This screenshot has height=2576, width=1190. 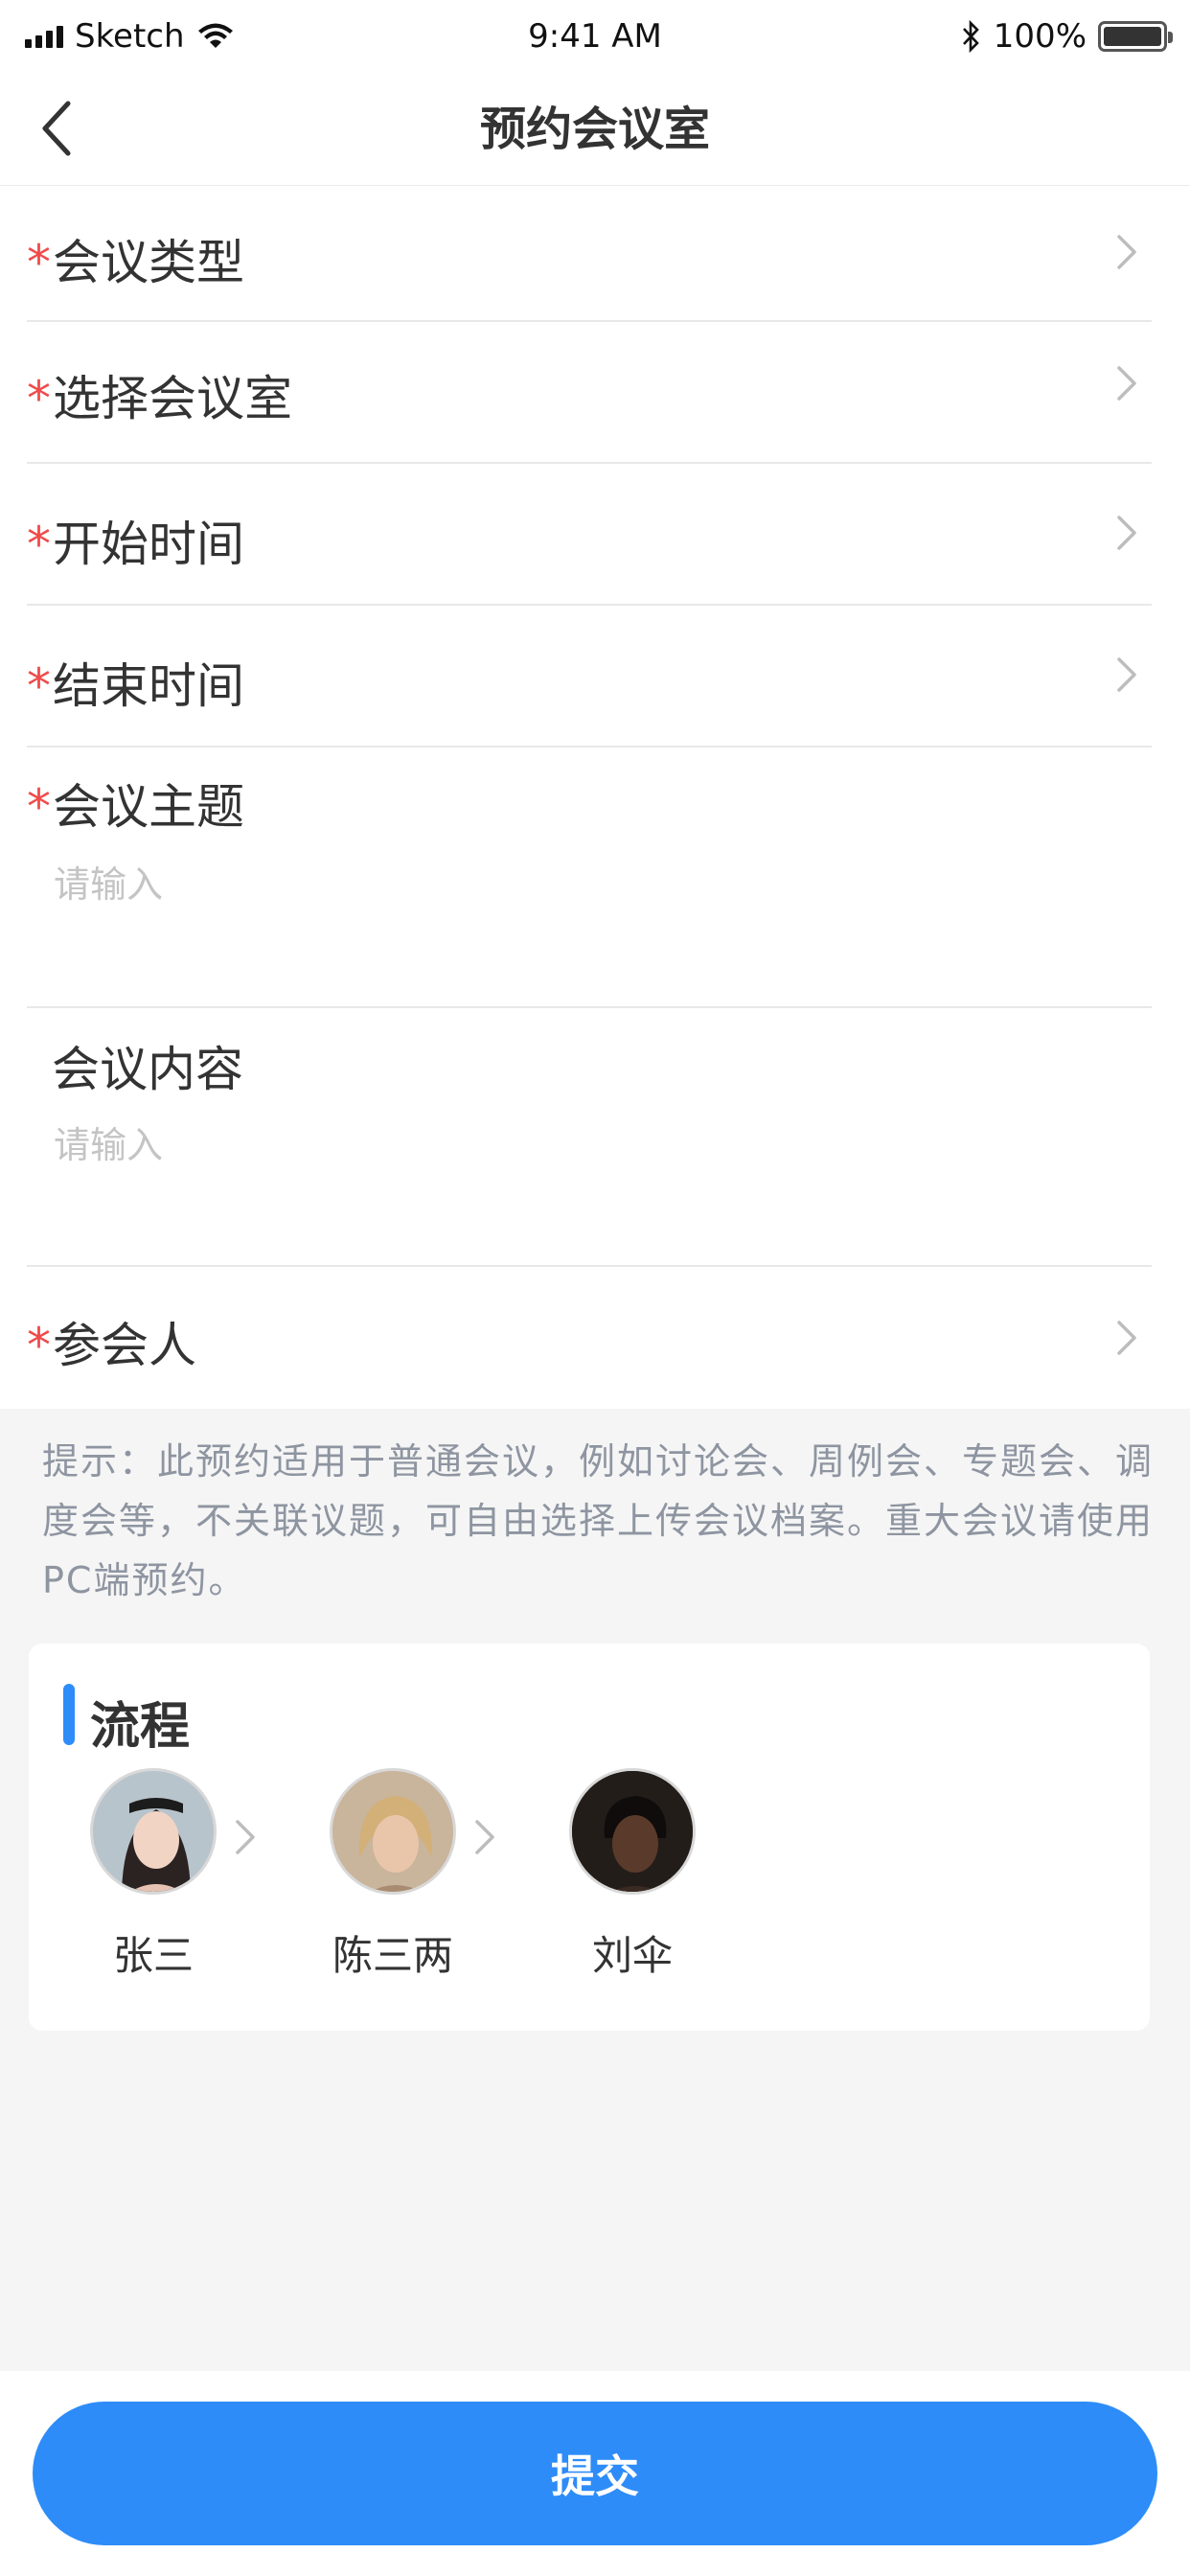 I want to click on flow-title: 流程, so click(x=140, y=1727).